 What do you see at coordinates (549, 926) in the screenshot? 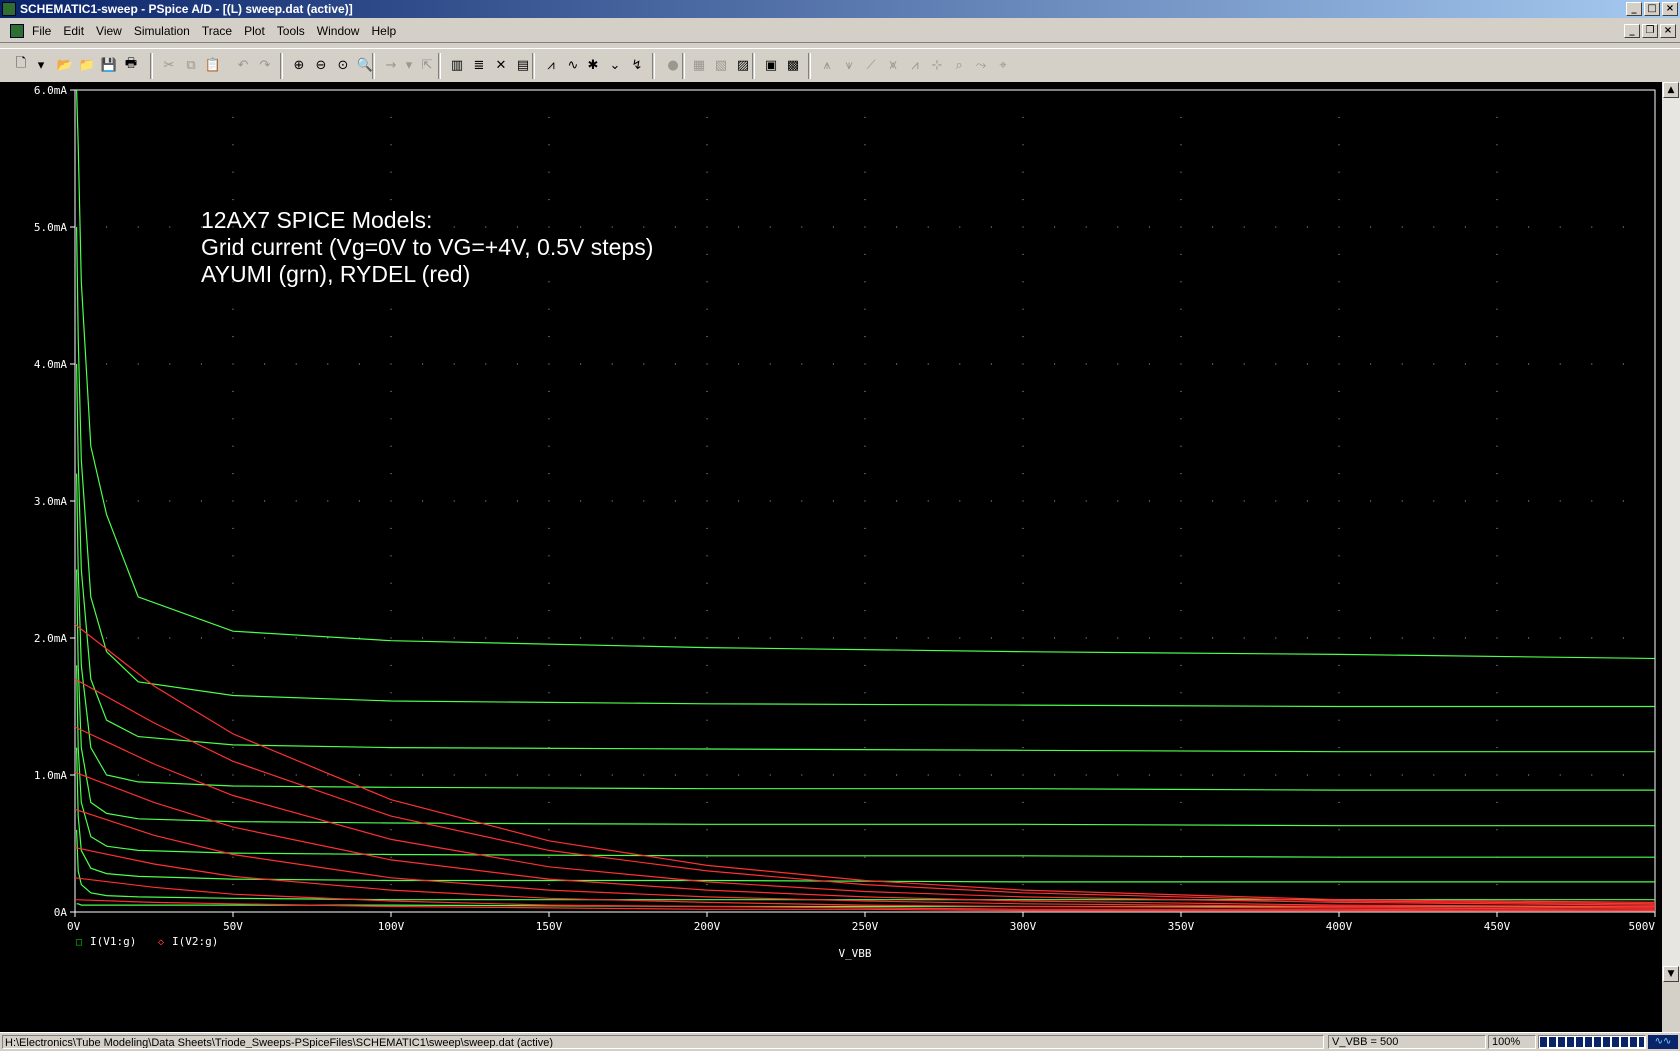
I see `x-tick-label: 150V` at bounding box center [549, 926].